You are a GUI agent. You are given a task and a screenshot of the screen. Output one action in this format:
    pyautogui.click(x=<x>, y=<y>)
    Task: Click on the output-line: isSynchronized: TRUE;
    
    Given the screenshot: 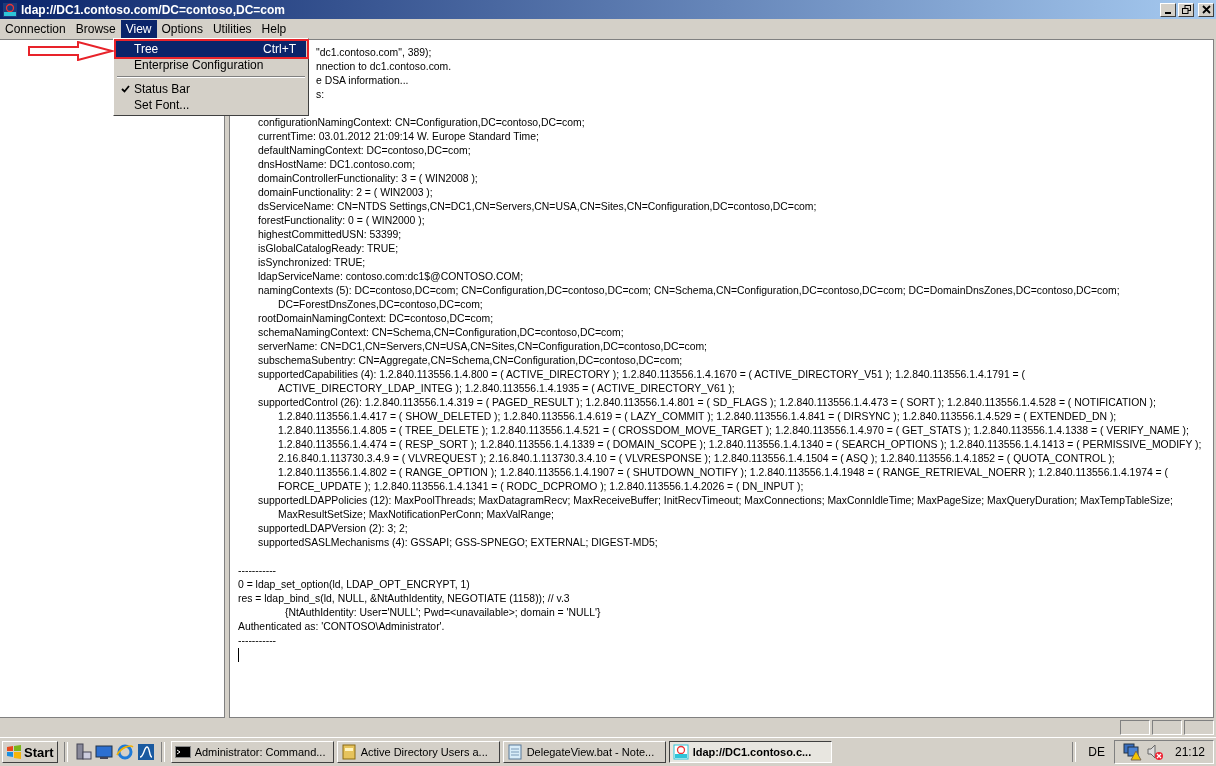 What is the action you would take?
    pyautogui.click(x=312, y=263)
    